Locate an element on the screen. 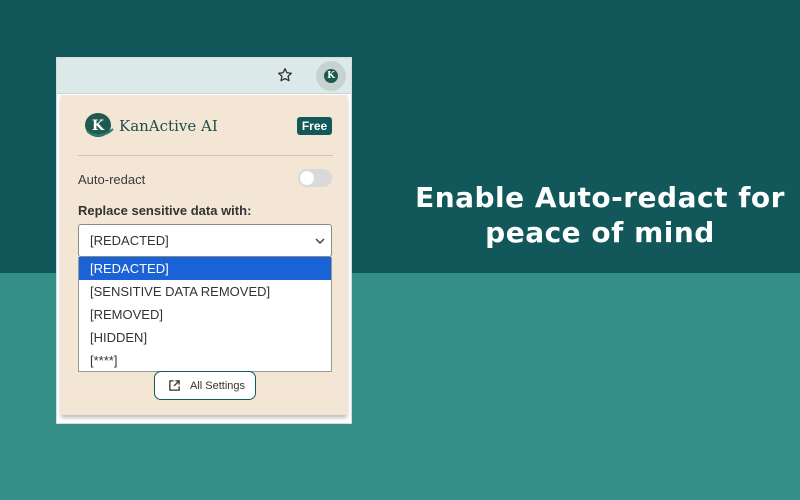 The height and width of the screenshot is (500, 800). extension-button: K is located at coordinates (331, 76).